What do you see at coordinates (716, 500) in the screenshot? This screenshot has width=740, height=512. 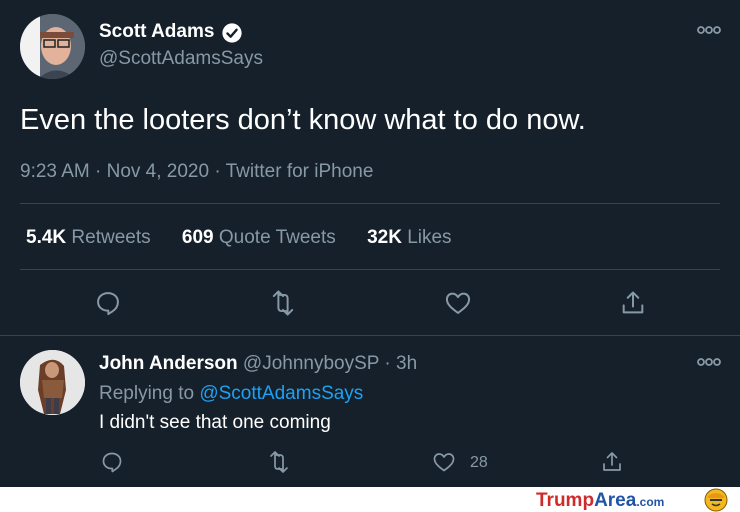 I see `watermark-logo-icon` at bounding box center [716, 500].